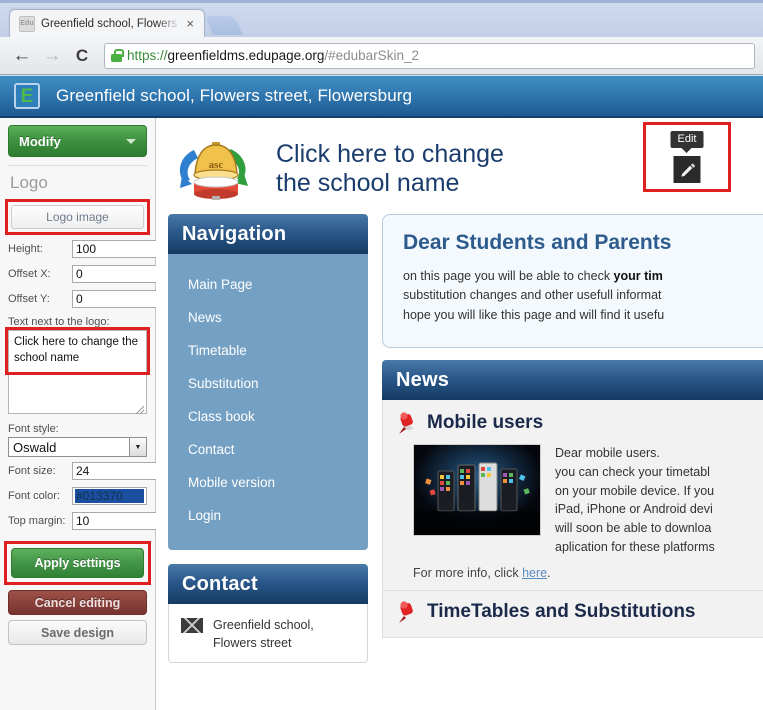  What do you see at coordinates (129, 274) in the screenshot?
I see `field-offset-x: Offset X: ▲▼` at bounding box center [129, 274].